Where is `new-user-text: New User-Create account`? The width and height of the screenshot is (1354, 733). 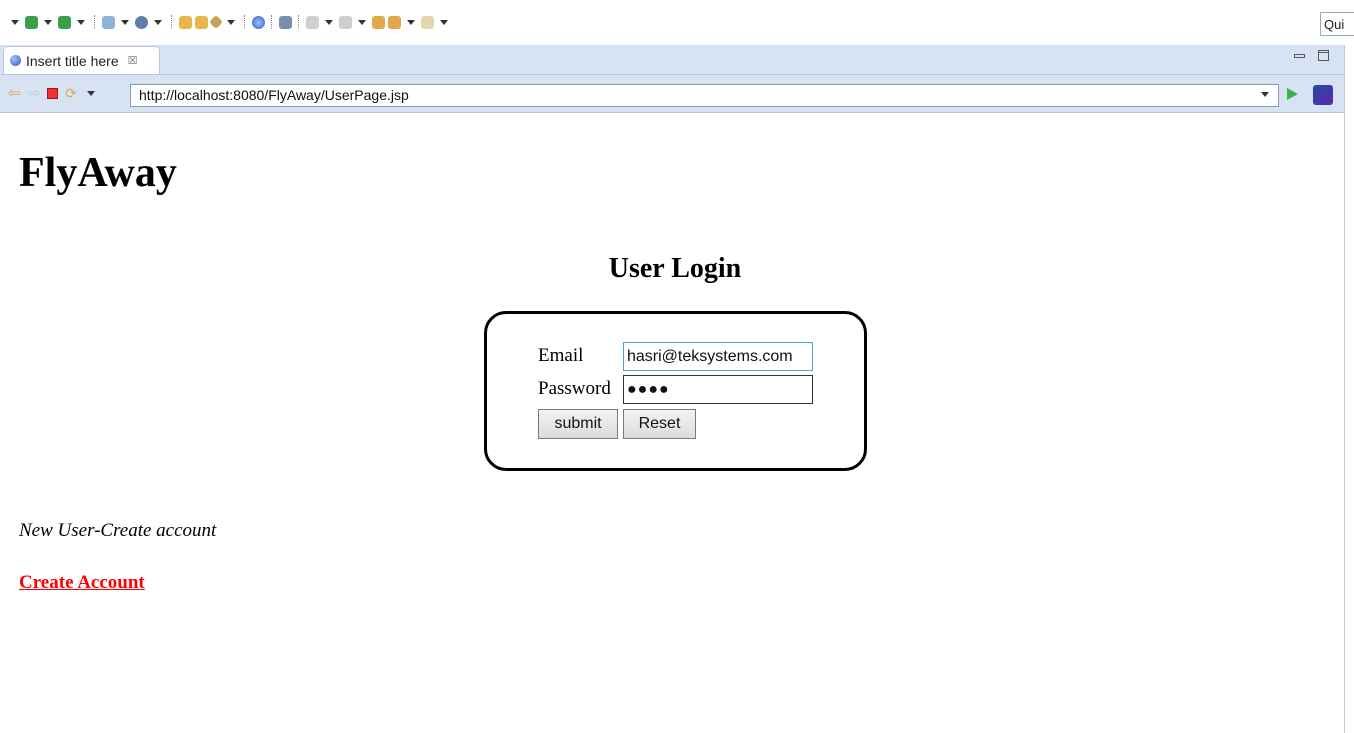 new-user-text: New User-Create account is located at coordinates (118, 530).